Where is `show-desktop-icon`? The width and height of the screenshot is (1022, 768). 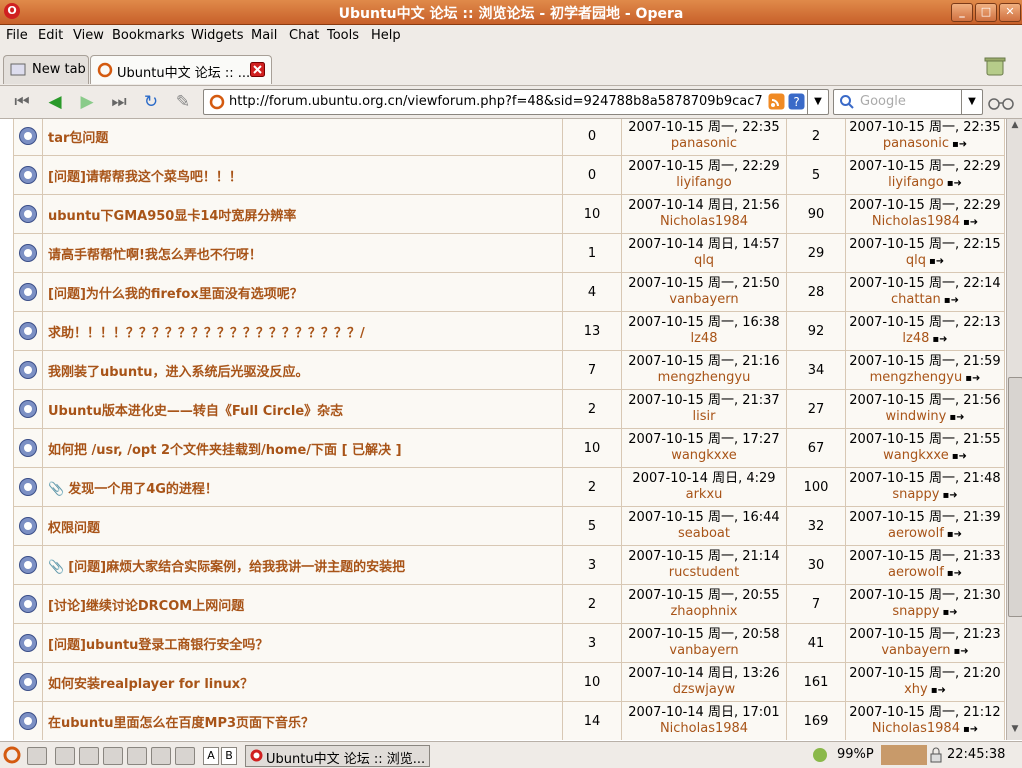
show-desktop-icon is located at coordinates (37, 756).